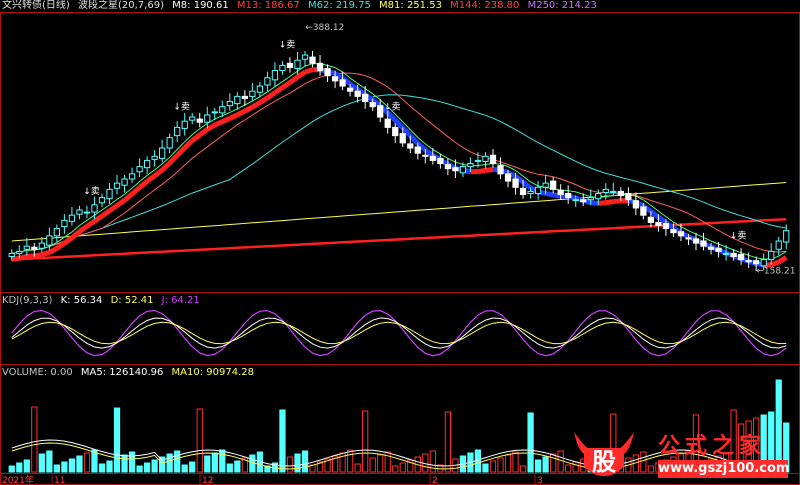 This screenshot has height=485, width=800. I want to click on kdj-header: KDJ(9,3,3) K: 56.34 D: 52.41 J: 64.21, so click(103, 301).